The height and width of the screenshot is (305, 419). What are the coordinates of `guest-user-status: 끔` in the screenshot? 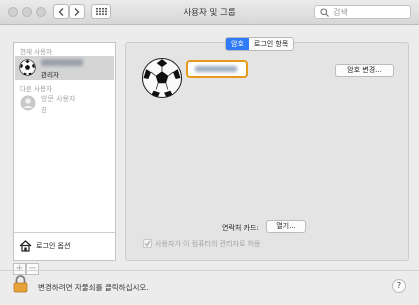 It's located at (44, 110).